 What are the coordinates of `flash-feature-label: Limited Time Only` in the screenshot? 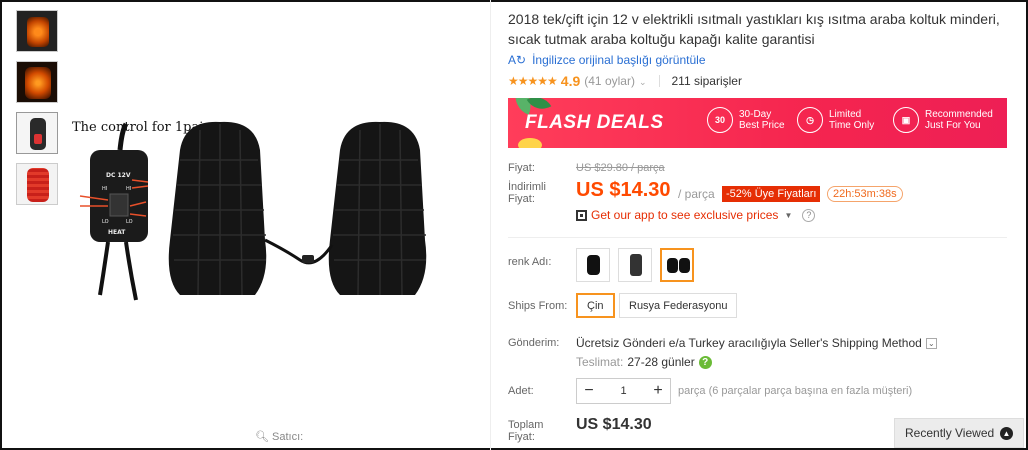 It's located at (852, 120).